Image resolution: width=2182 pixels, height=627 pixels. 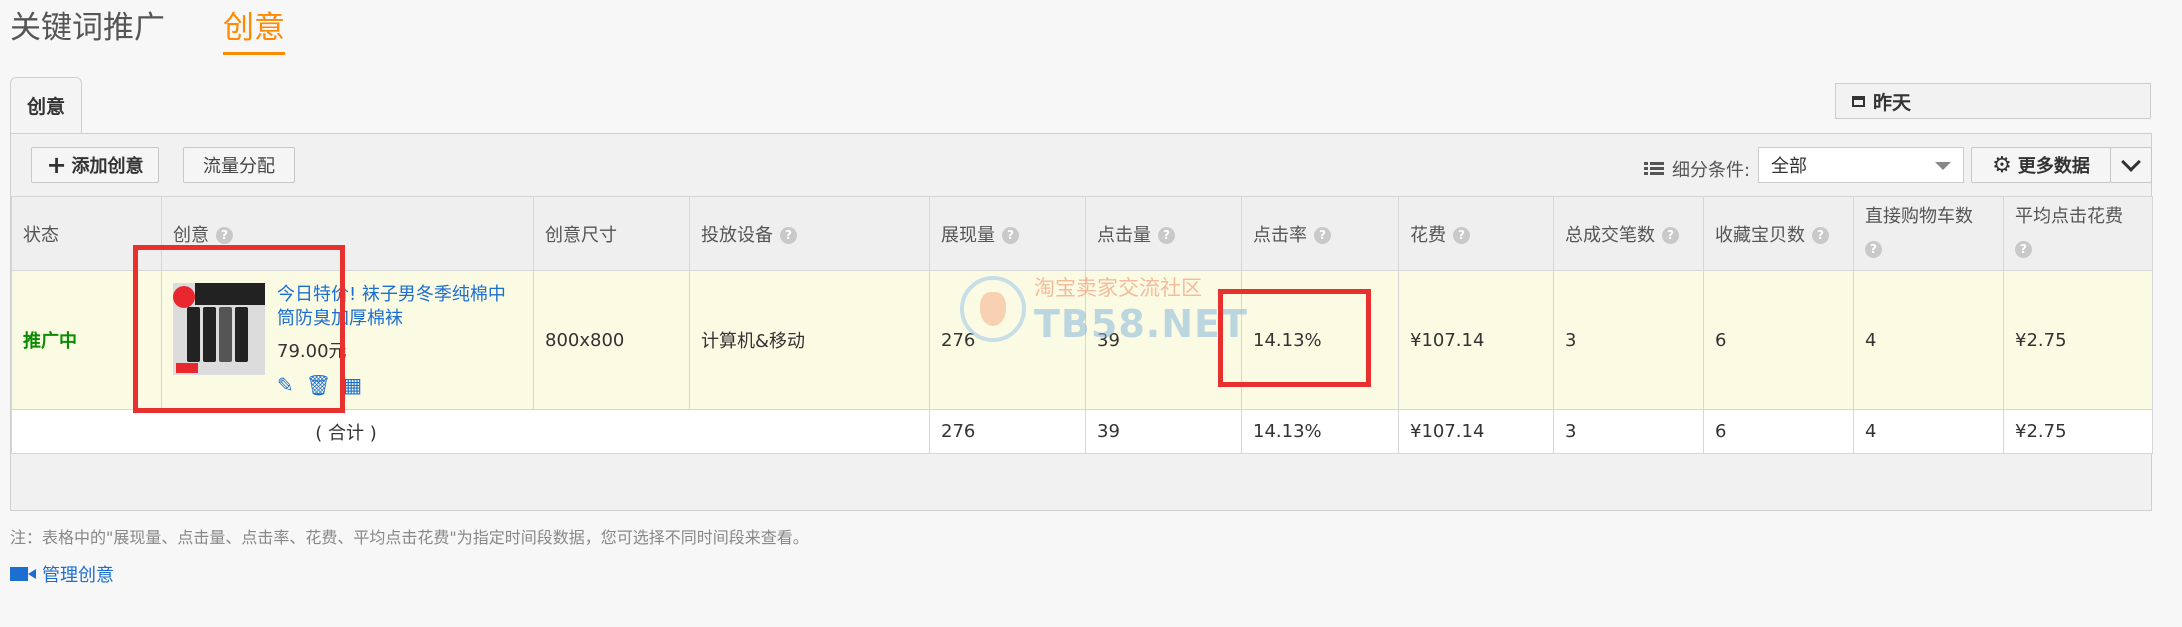 What do you see at coordinates (78, 575) in the screenshot?
I see `manage-creative-label: 管理创意` at bounding box center [78, 575].